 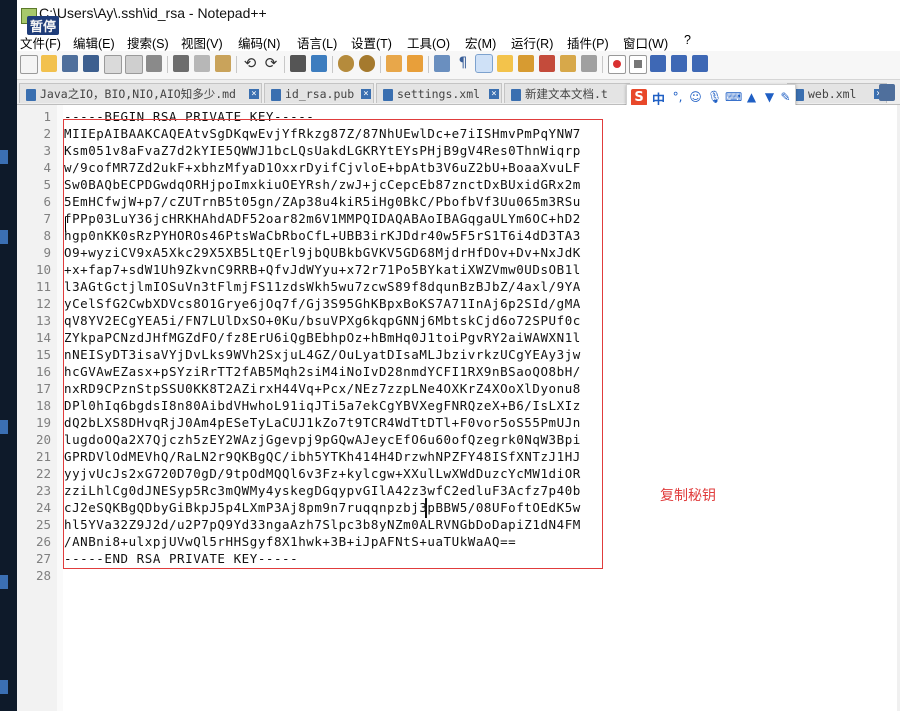 I want to click on tools-icon: ✎, so click(x=785, y=97).